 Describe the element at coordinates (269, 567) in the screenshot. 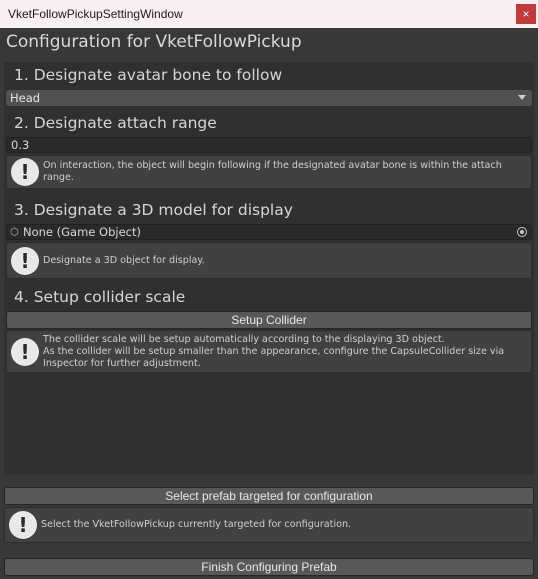

I see `finish-configuring-button: Finish Configuring Prefab` at that location.